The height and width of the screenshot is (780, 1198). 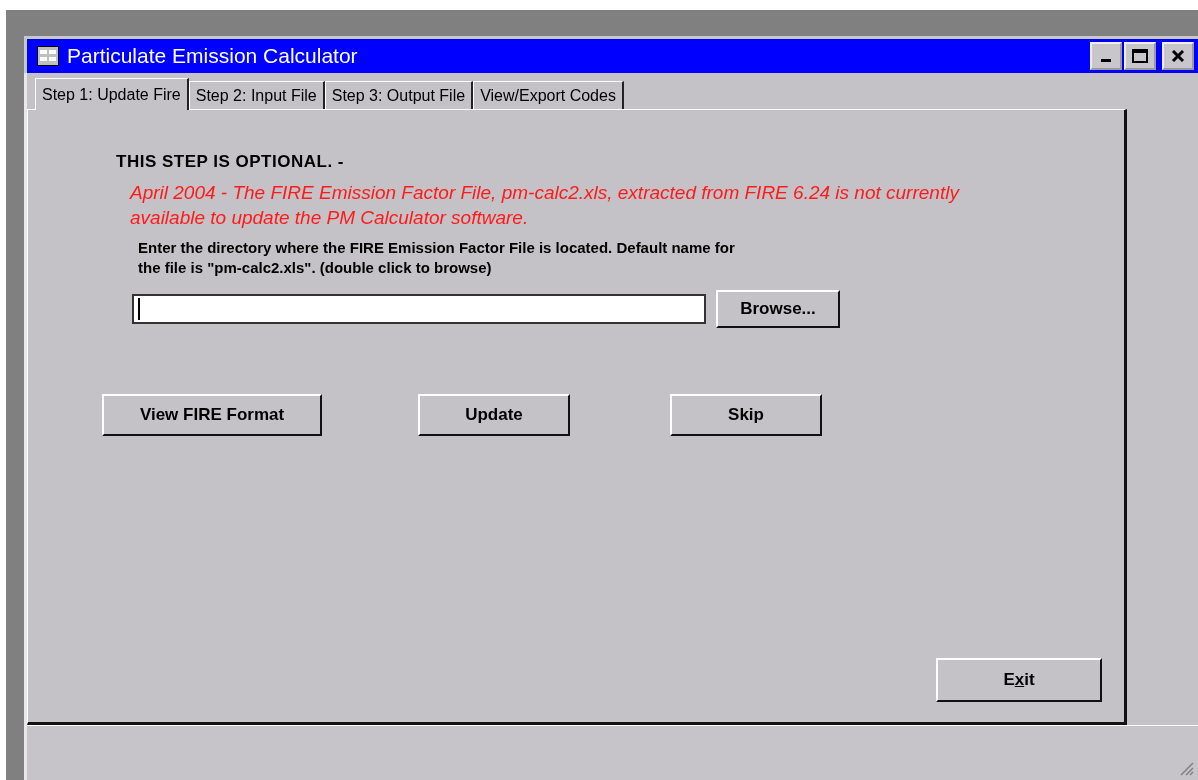 What do you see at coordinates (48, 56) in the screenshot?
I see `form-icon` at bounding box center [48, 56].